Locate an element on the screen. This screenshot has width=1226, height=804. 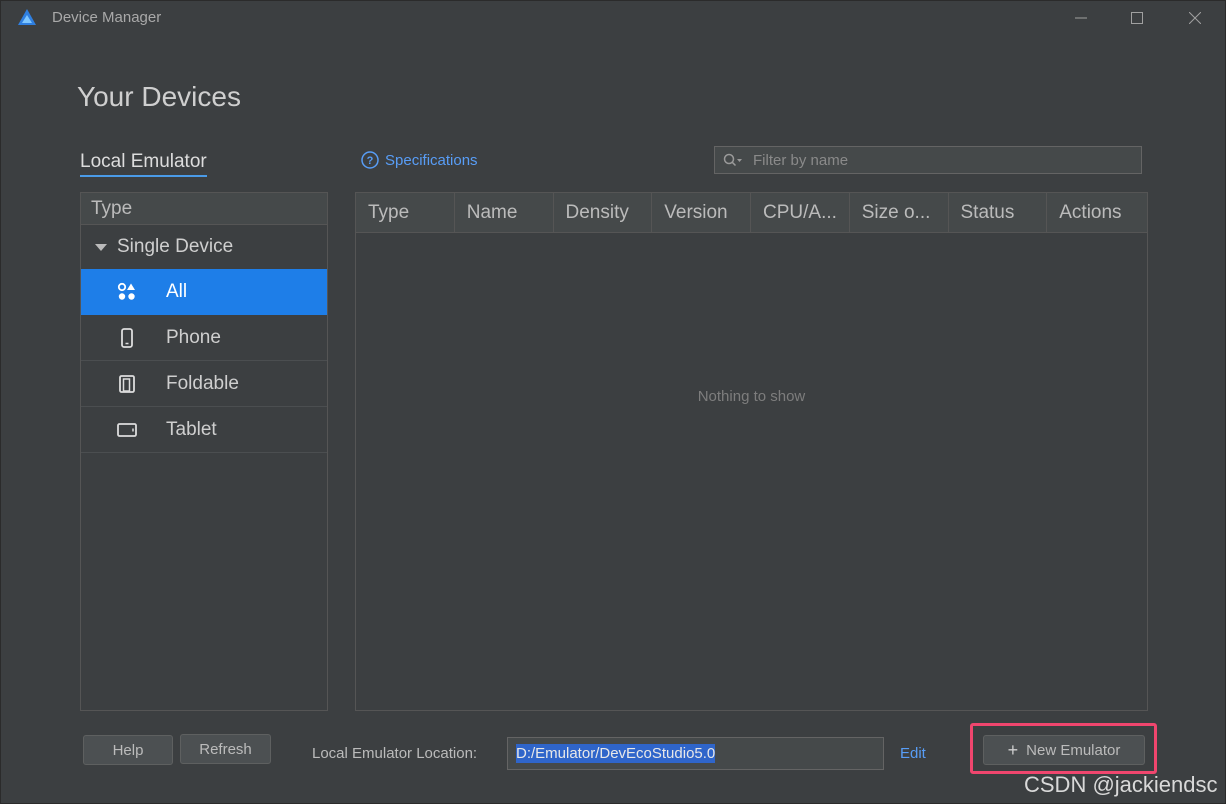
triangle-down-icon is located at coordinates (101, 247).